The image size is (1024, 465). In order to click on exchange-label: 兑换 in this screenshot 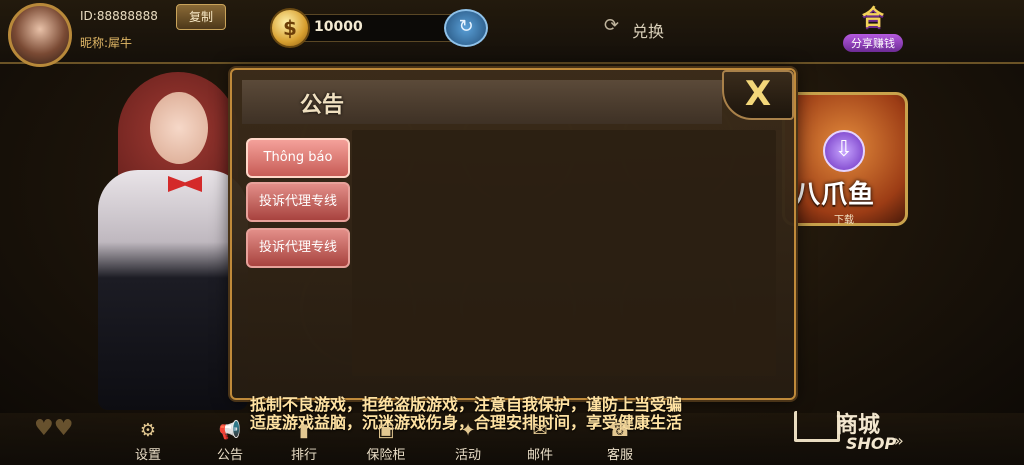, I will do `click(648, 31)`.